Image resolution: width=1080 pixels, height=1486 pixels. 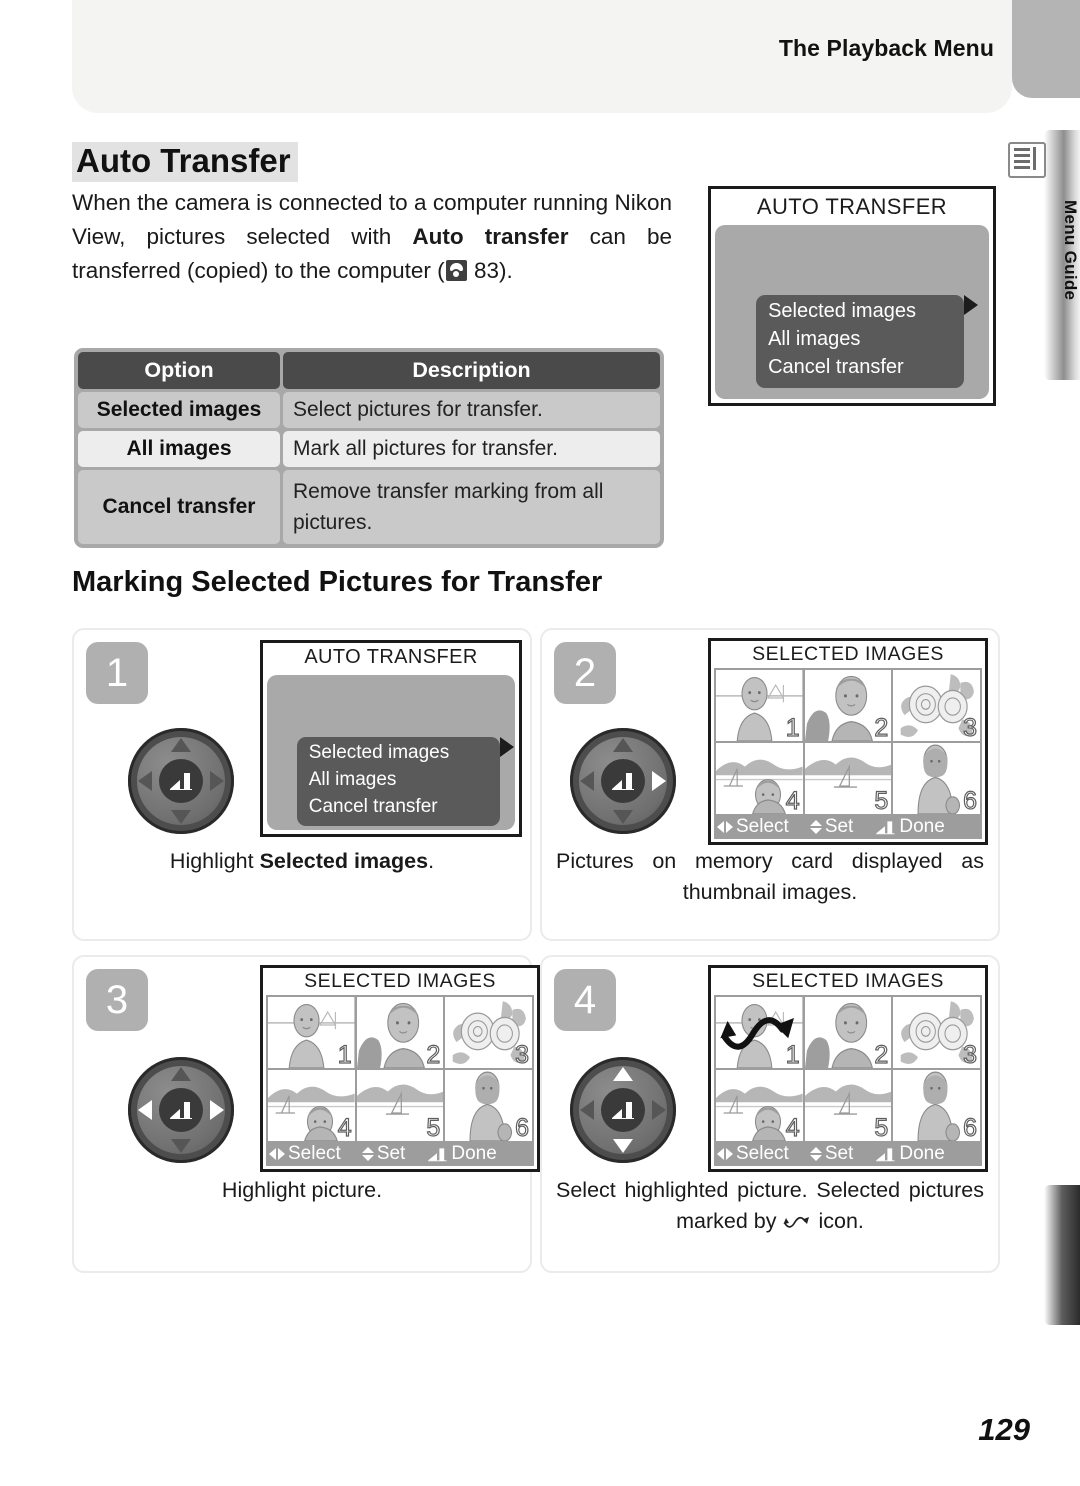 I want to click on step-caption-bold: Selected images, so click(x=344, y=861).